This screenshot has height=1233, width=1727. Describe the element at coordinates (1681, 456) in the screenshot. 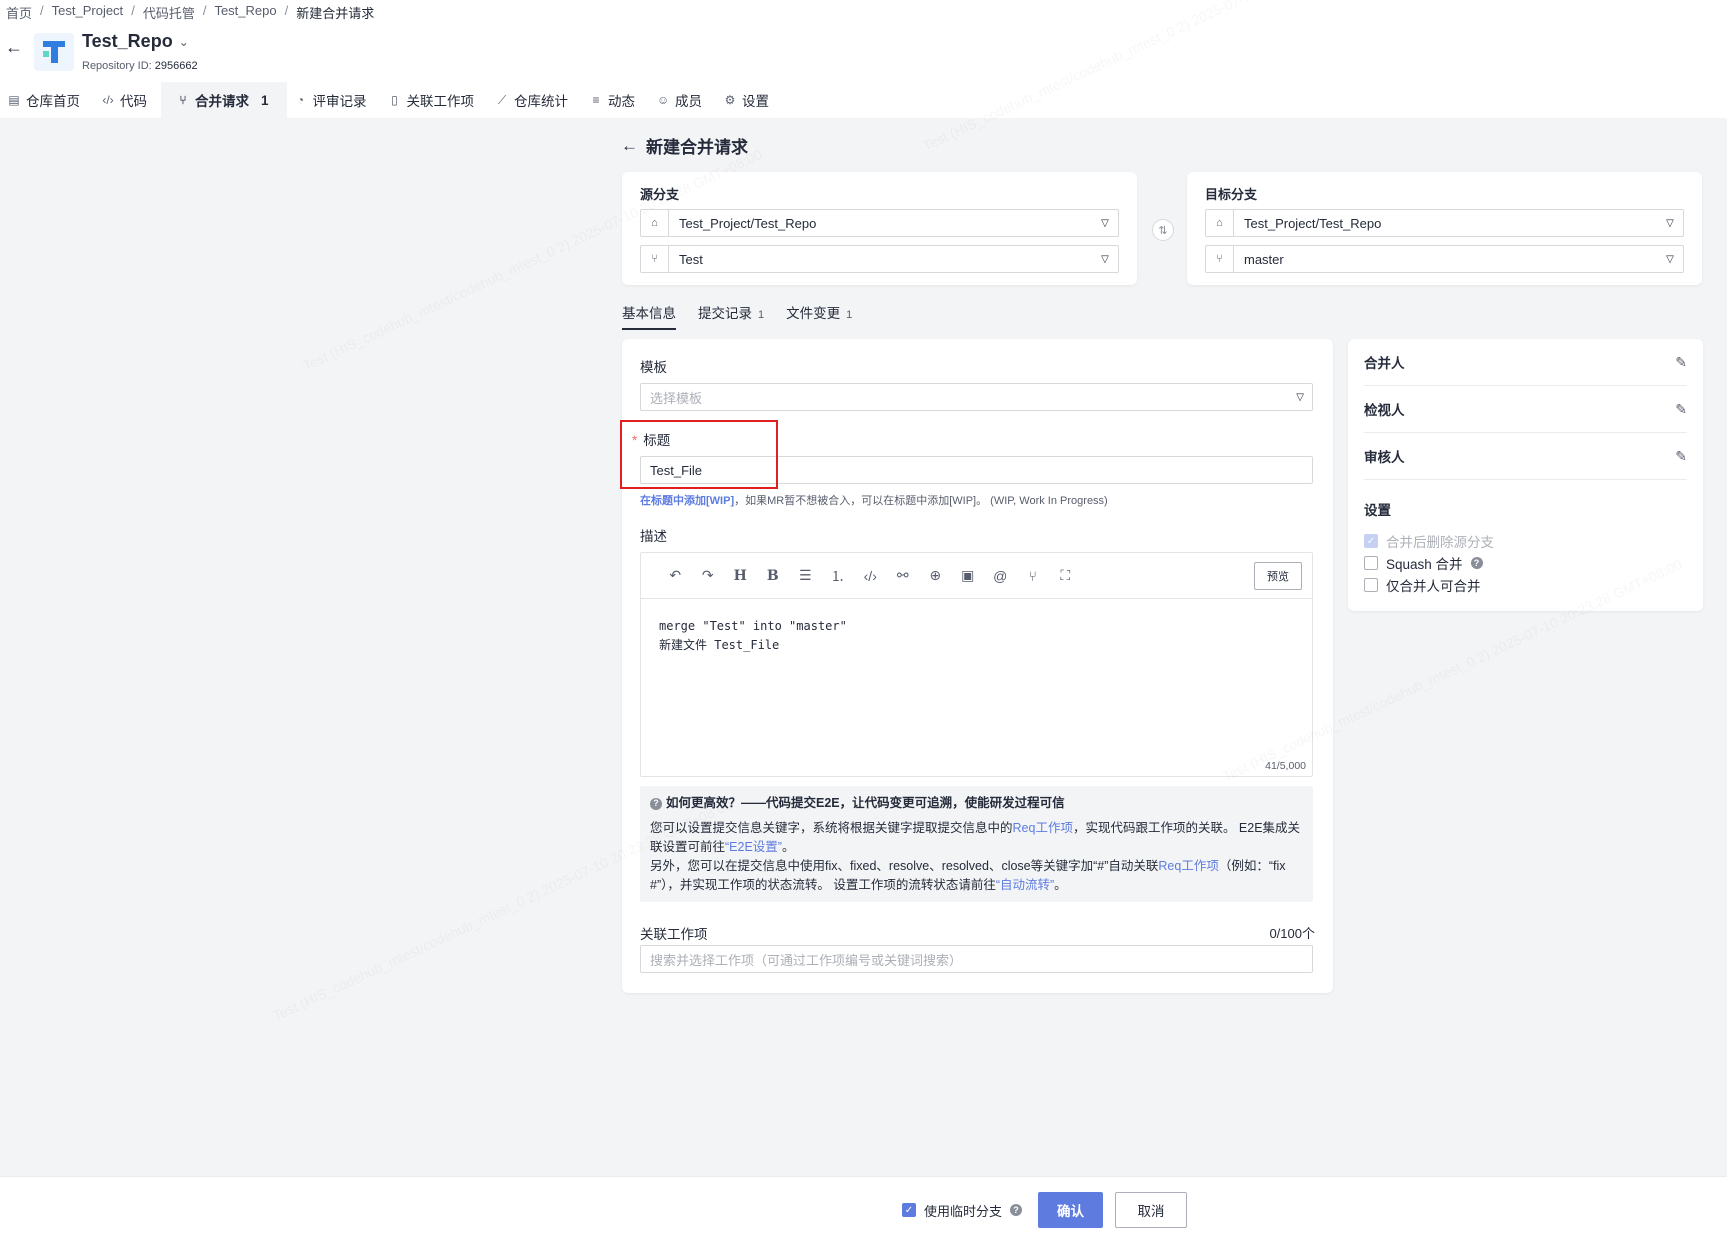

I see `edit-approver-icon: ✎` at that location.